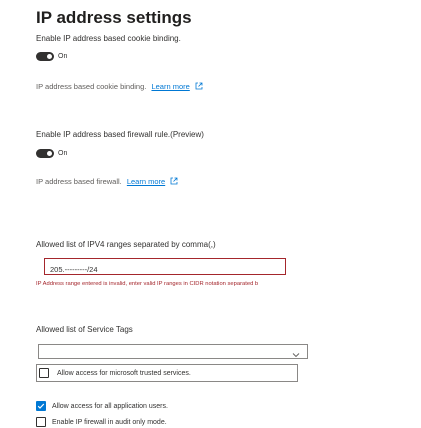 The image size is (421, 428). Describe the element at coordinates (173, 351) in the screenshot. I see `service-tags-dropdown` at that location.